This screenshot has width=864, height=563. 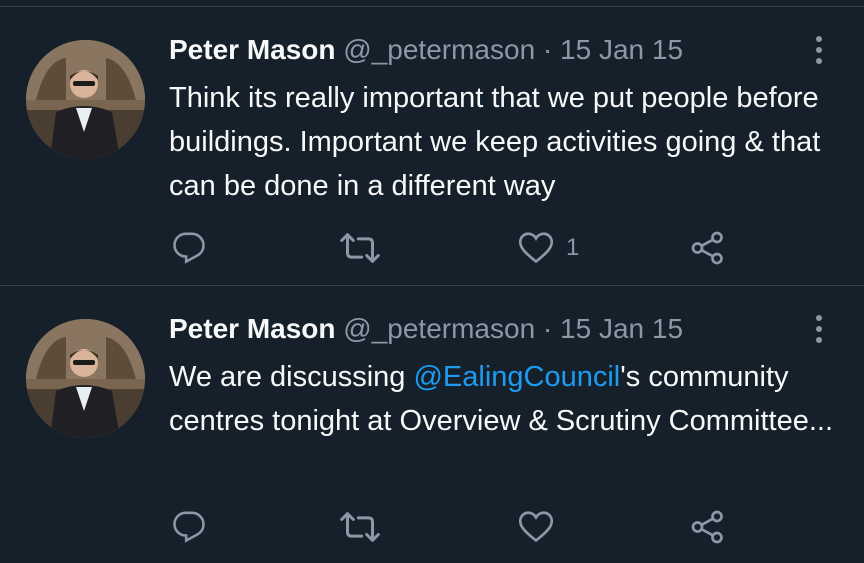 What do you see at coordinates (432, 248) in the screenshot?
I see `tweet-actions: 1` at bounding box center [432, 248].